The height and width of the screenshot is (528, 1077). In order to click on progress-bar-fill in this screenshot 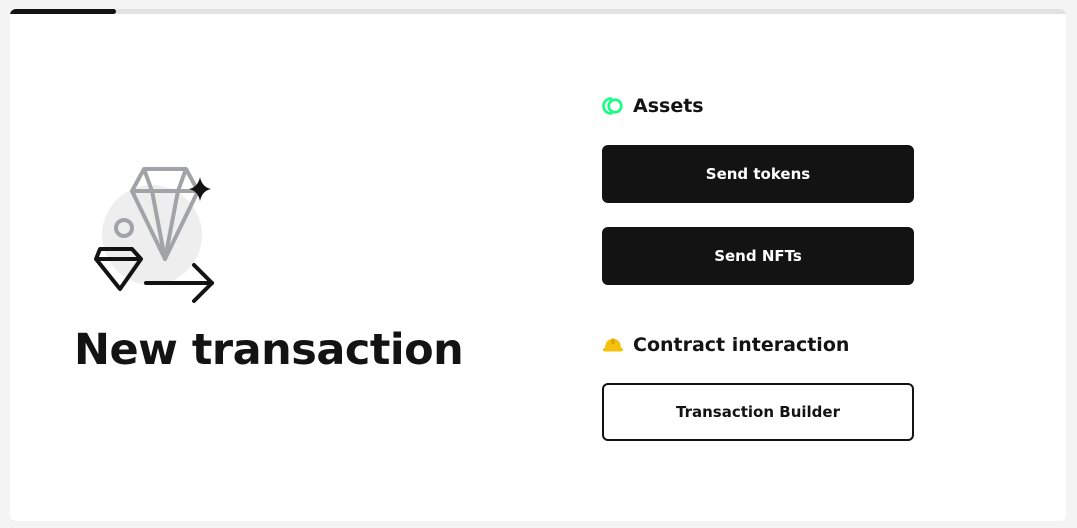, I will do `click(63, 11)`.